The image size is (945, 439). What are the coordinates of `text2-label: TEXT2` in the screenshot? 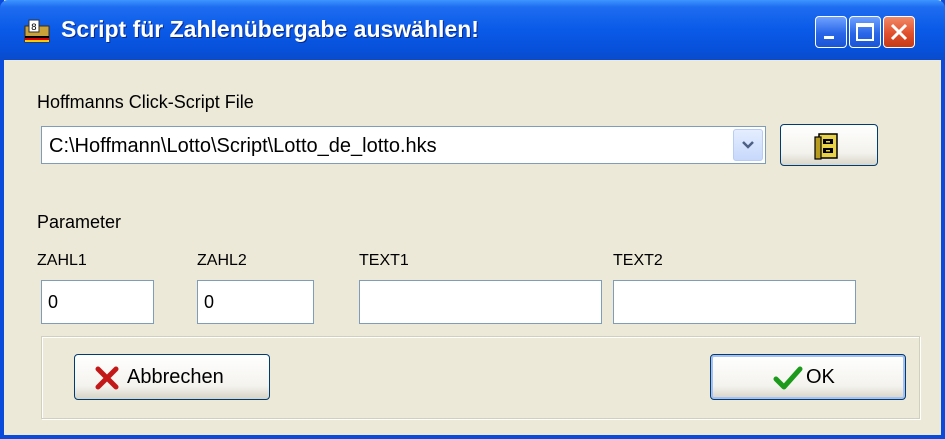 It's located at (638, 260).